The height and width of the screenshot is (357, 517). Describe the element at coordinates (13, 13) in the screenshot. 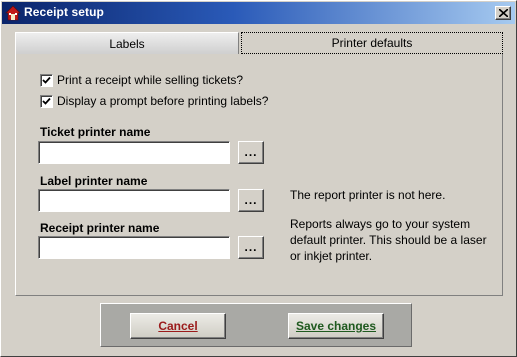

I see `app-house-icon` at that location.